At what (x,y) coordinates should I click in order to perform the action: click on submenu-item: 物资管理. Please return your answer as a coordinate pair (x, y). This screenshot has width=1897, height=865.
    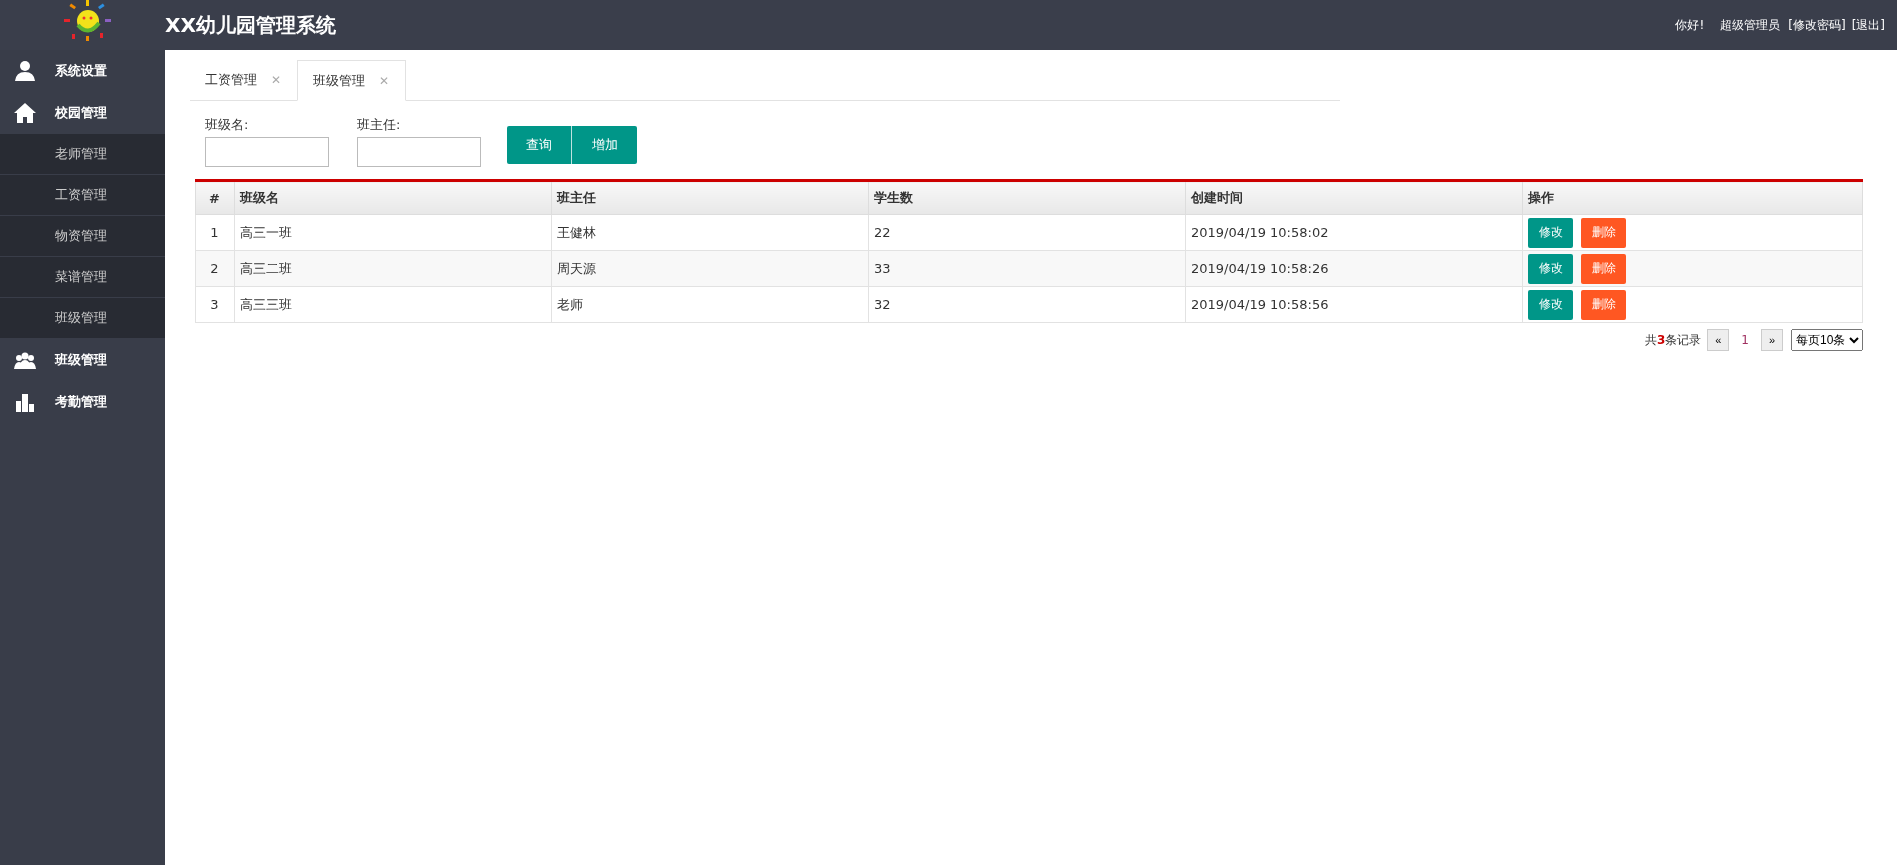
    Looking at the image, I should click on (82, 236).